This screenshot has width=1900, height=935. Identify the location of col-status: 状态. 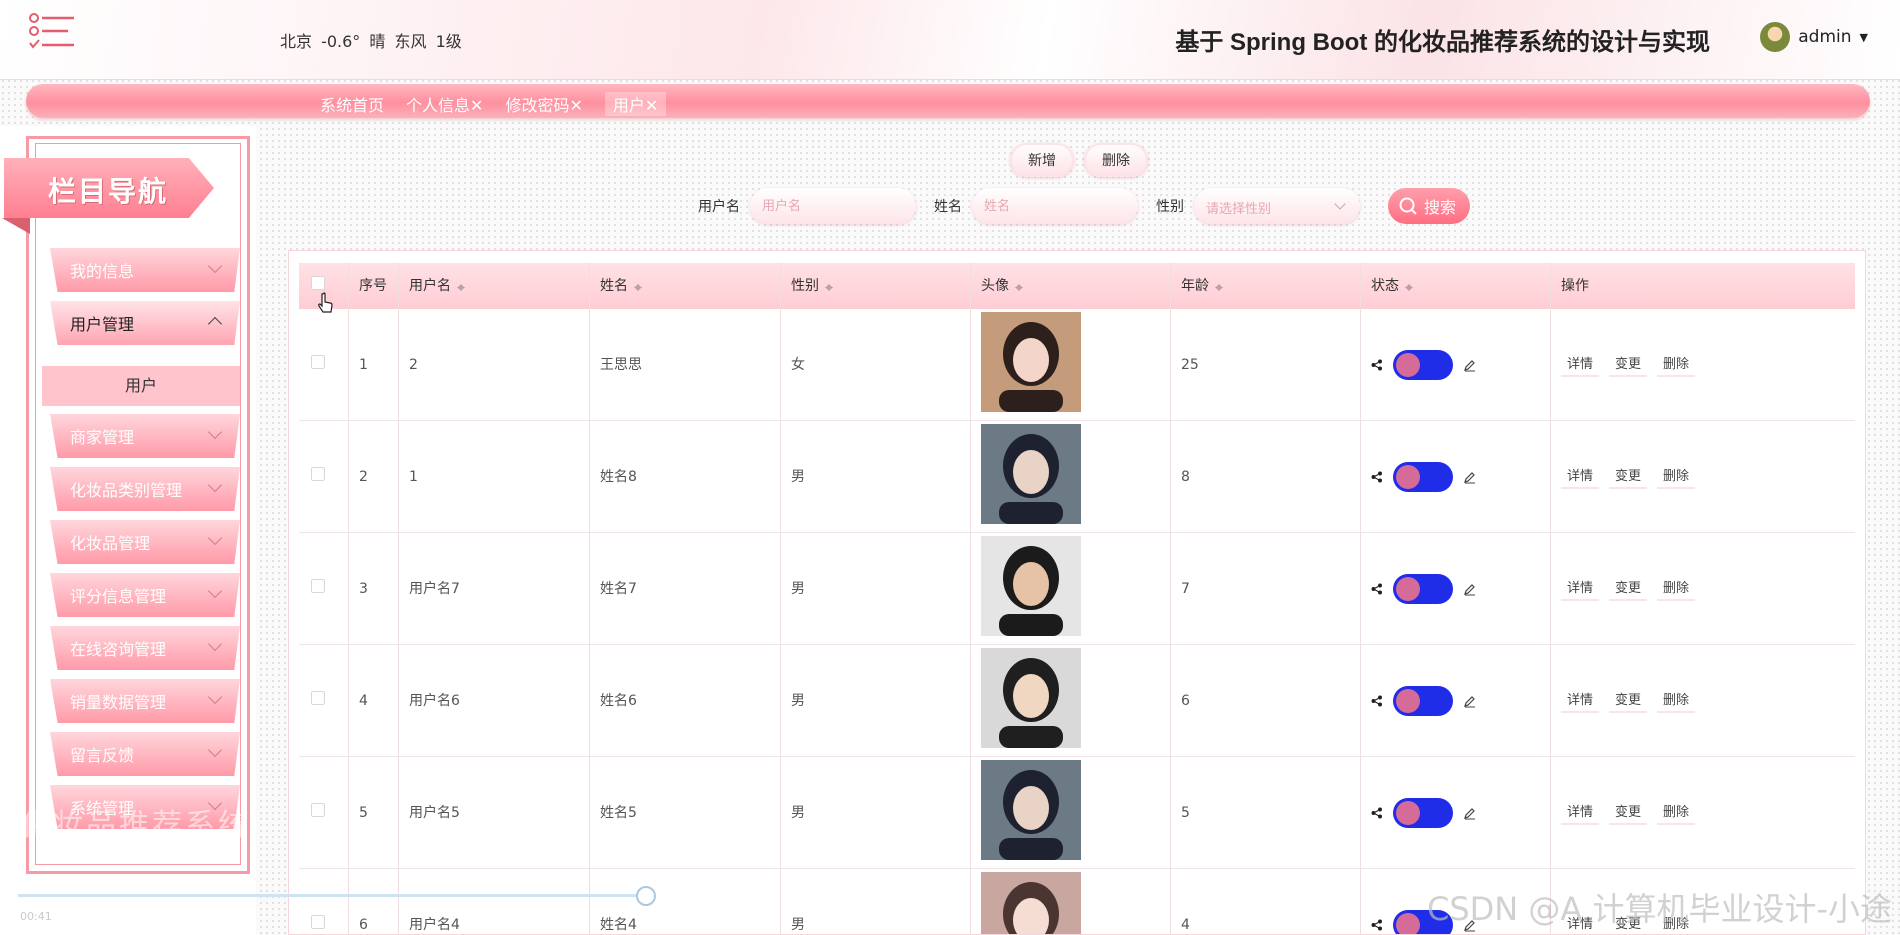
(1456, 286).